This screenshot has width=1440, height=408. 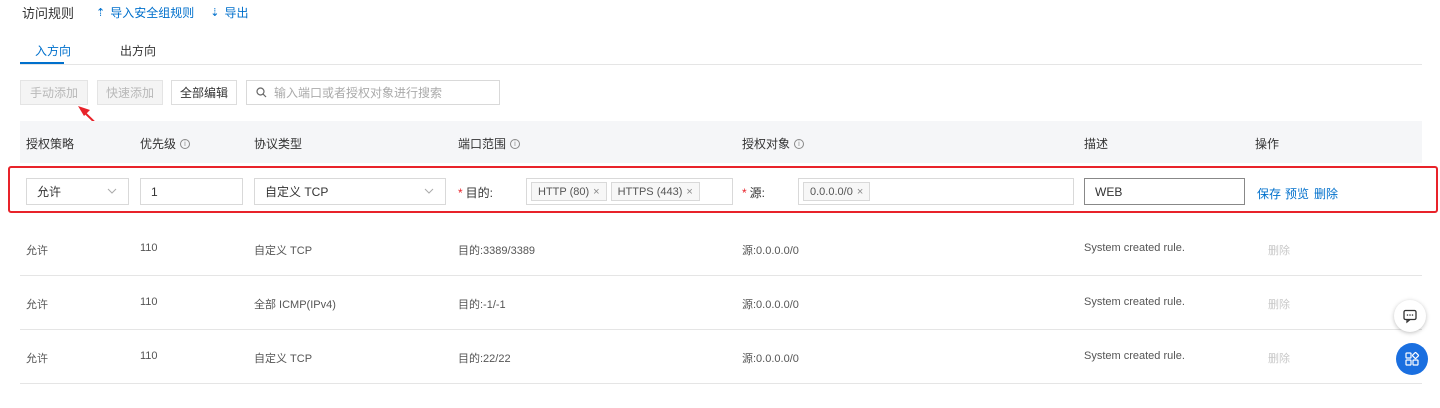 What do you see at coordinates (482, 305) in the screenshot?
I see `row-port: 目的:-1/-1` at bounding box center [482, 305].